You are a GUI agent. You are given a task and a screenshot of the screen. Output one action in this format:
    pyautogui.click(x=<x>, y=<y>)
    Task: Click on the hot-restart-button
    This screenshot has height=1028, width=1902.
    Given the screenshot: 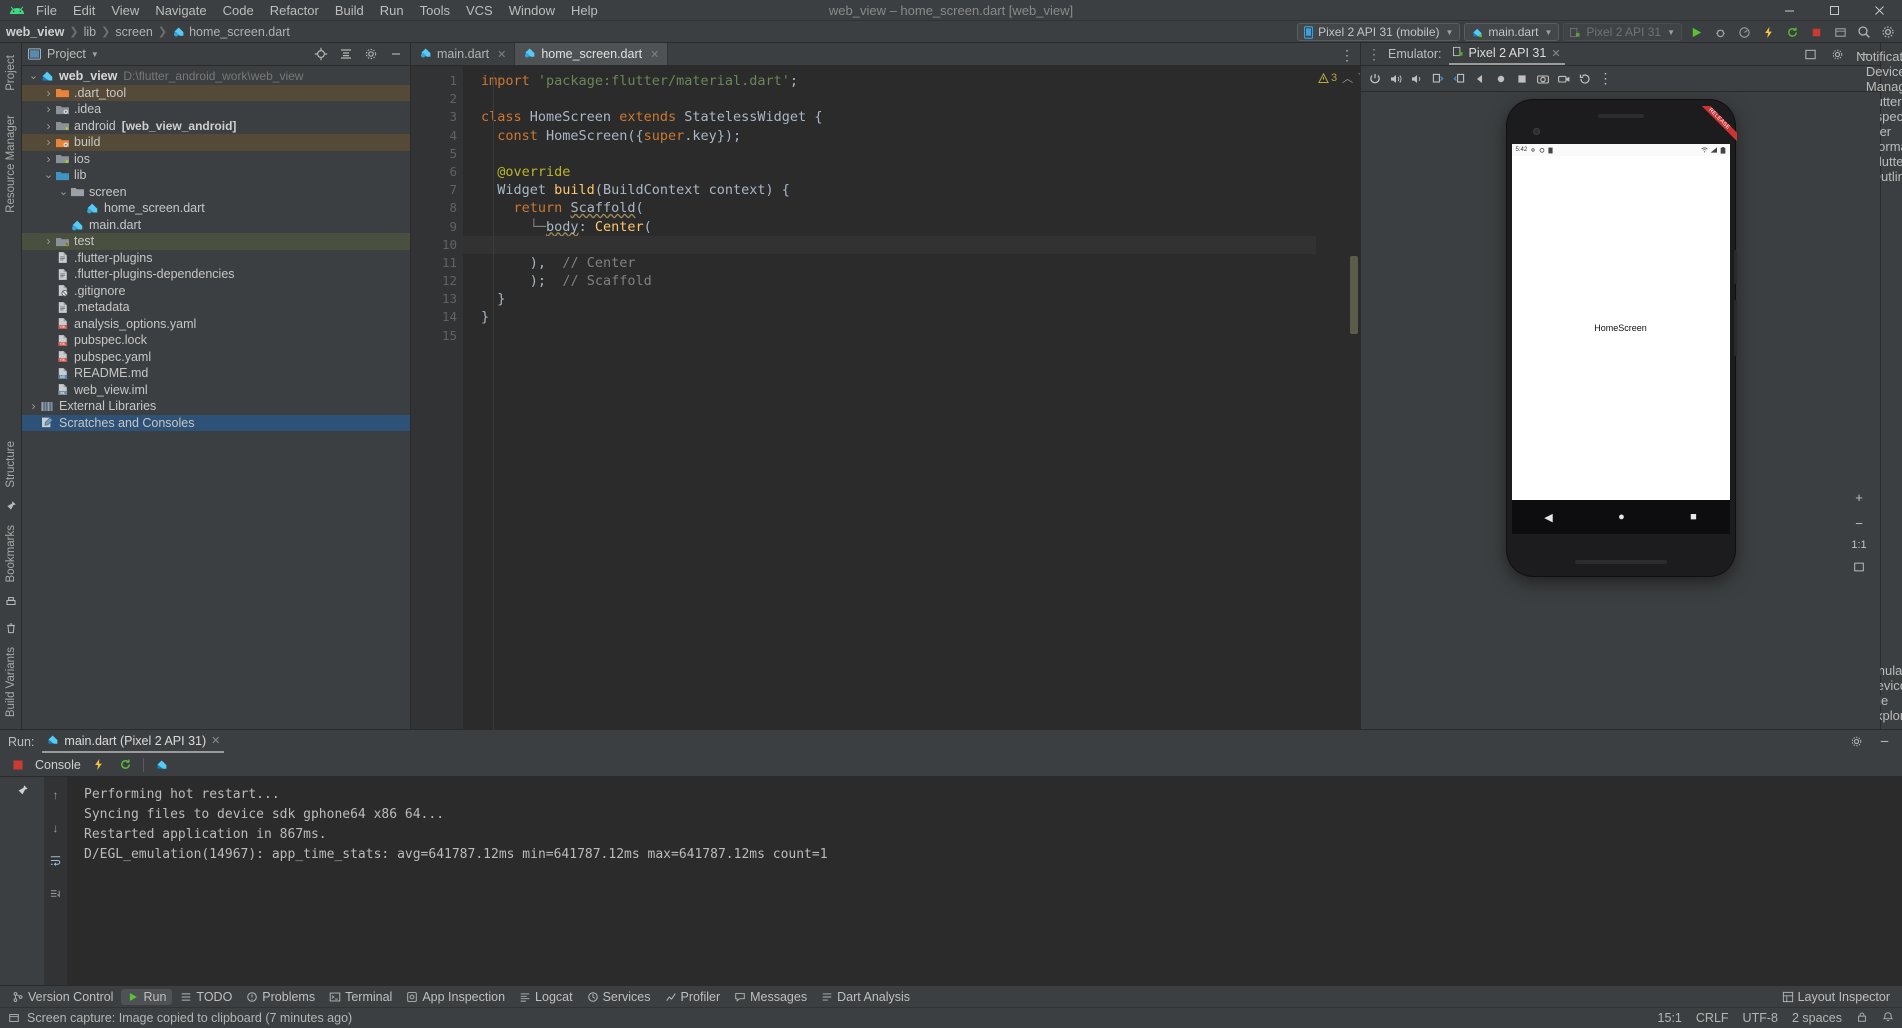 What is the action you would take?
    pyautogui.click(x=1792, y=32)
    